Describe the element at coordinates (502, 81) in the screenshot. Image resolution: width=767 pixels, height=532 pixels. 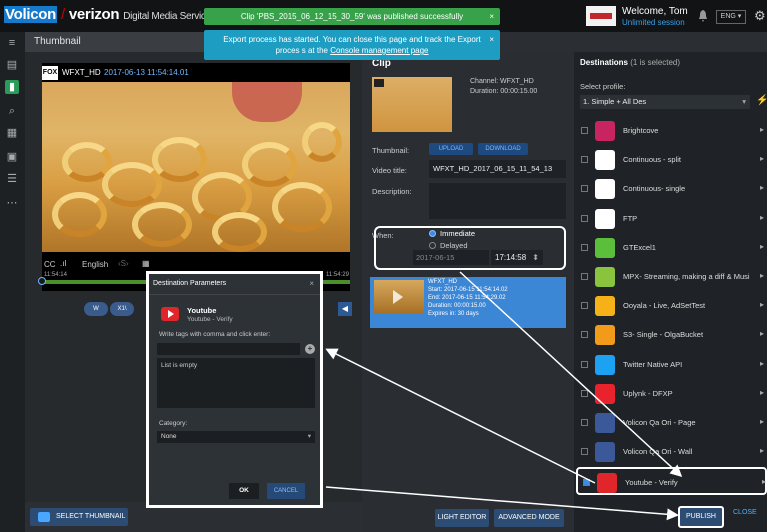
I see `clip-channel: Channel: WFXT_HD` at that location.